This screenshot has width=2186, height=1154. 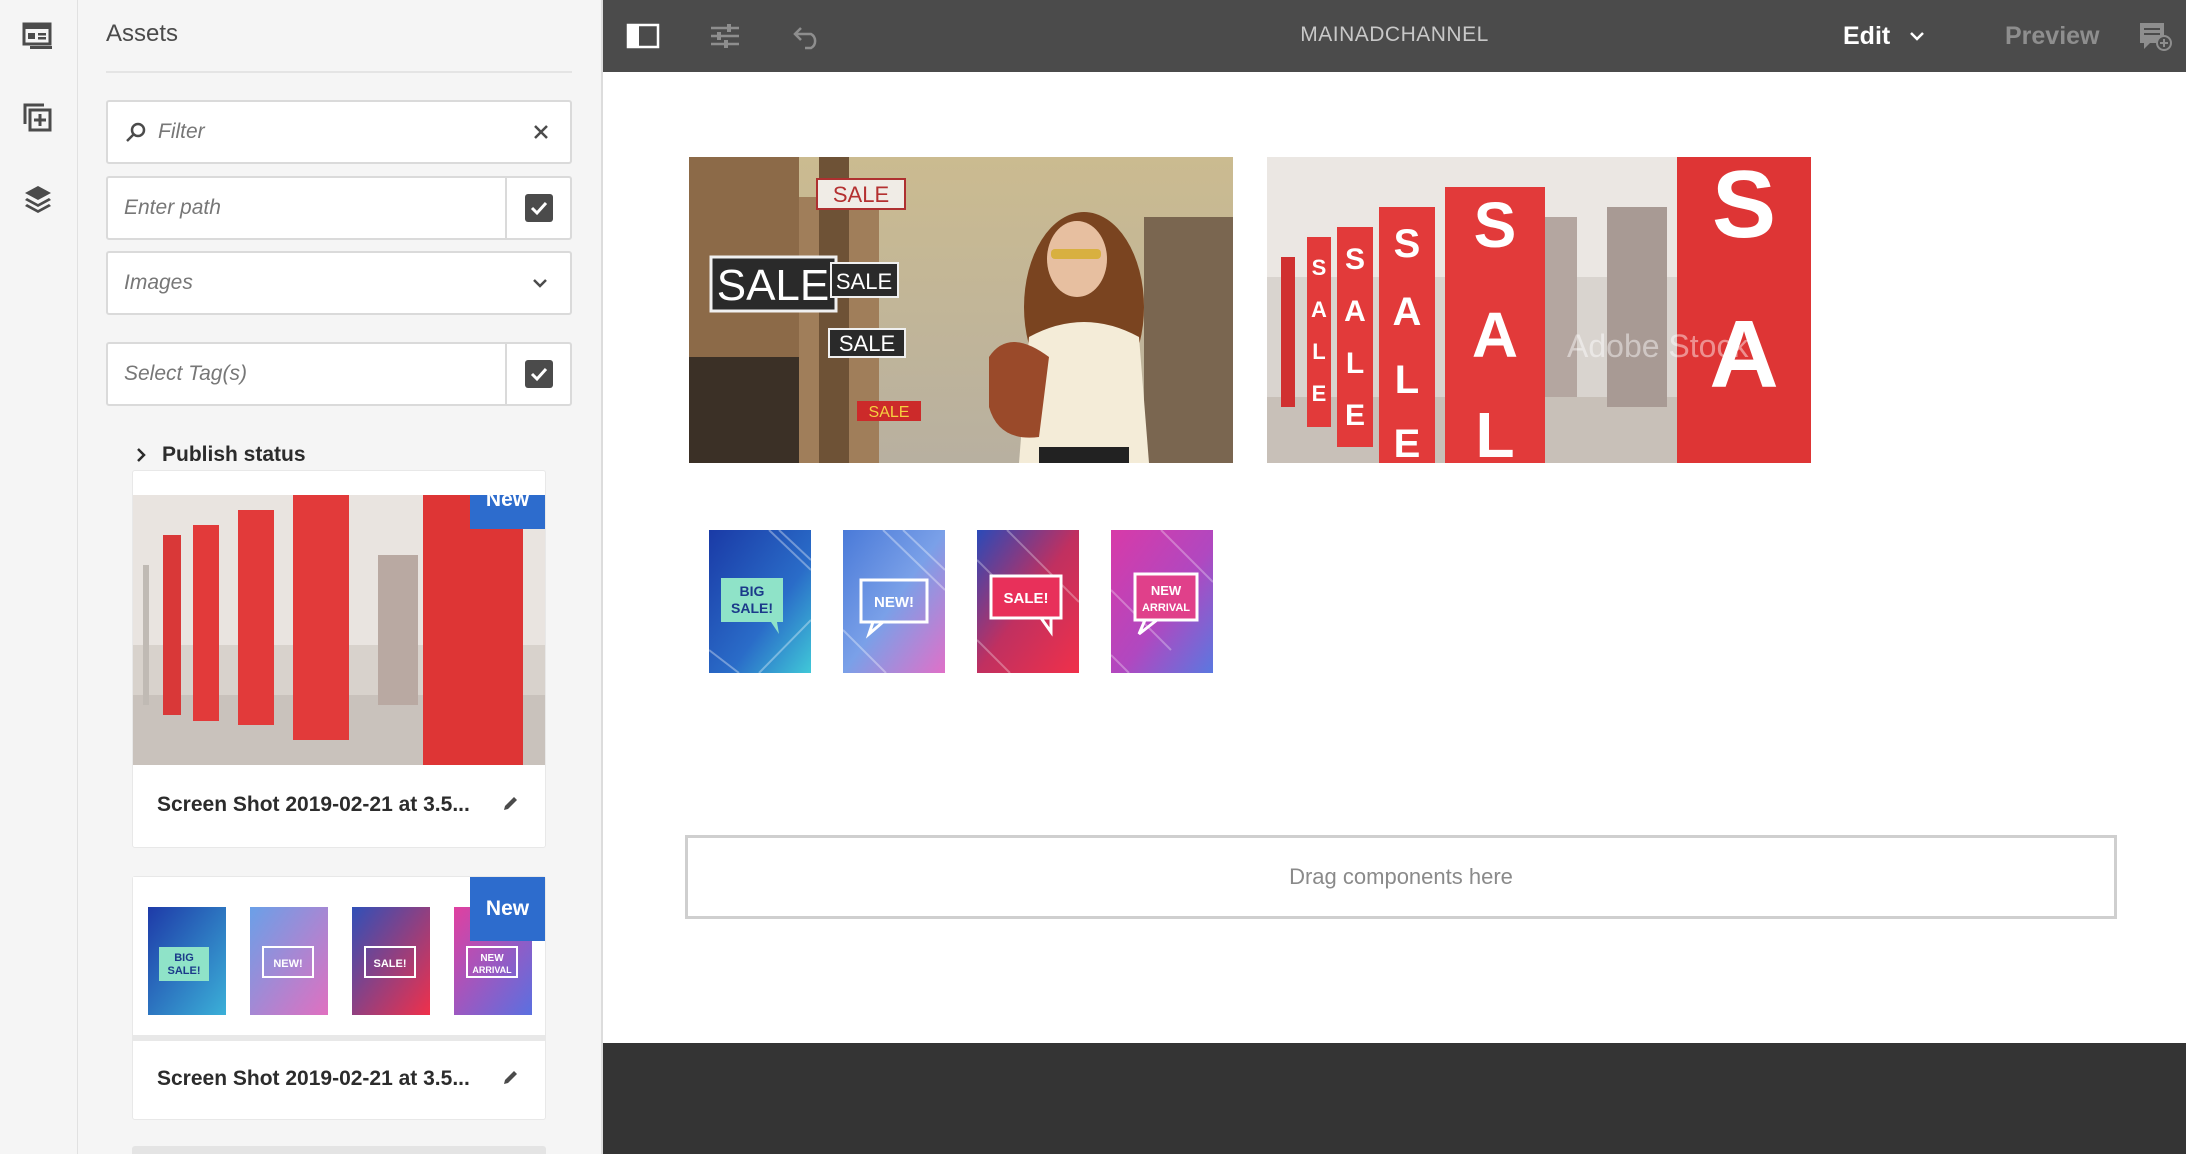 I want to click on toggle-side-panel-button, so click(x=643, y=36).